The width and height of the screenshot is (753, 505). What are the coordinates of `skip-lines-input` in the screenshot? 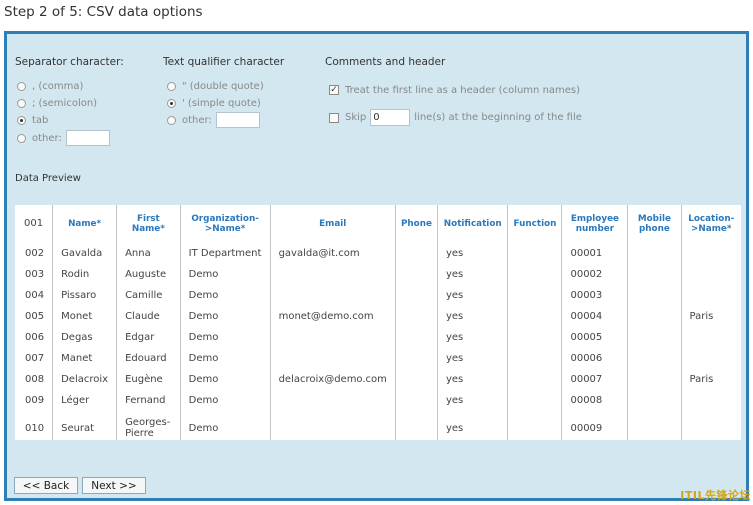 It's located at (390, 117).